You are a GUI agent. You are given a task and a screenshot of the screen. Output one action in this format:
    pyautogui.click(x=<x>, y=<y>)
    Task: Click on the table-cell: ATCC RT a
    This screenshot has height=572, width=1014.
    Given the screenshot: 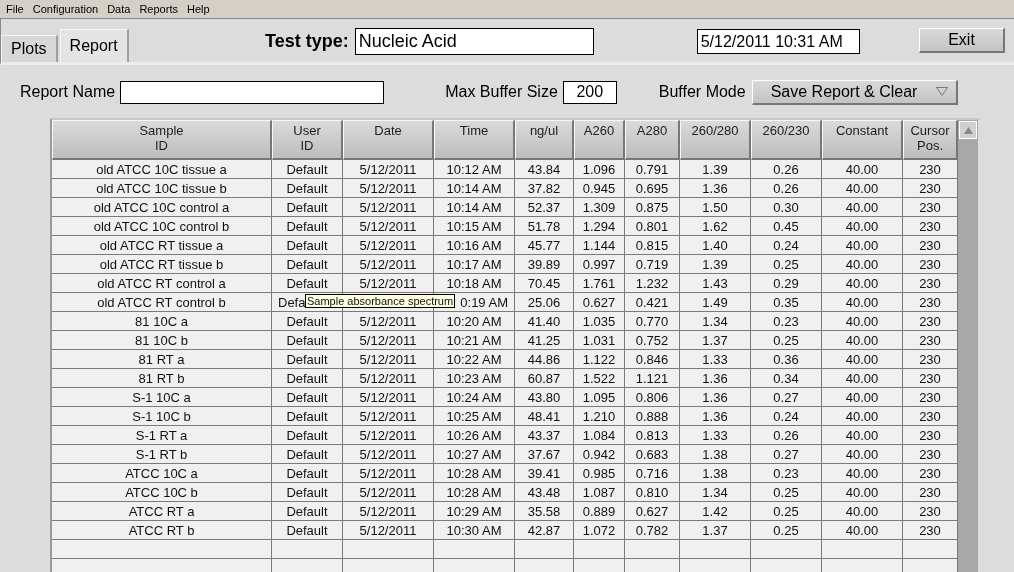 What is the action you would take?
    pyautogui.click(x=162, y=511)
    